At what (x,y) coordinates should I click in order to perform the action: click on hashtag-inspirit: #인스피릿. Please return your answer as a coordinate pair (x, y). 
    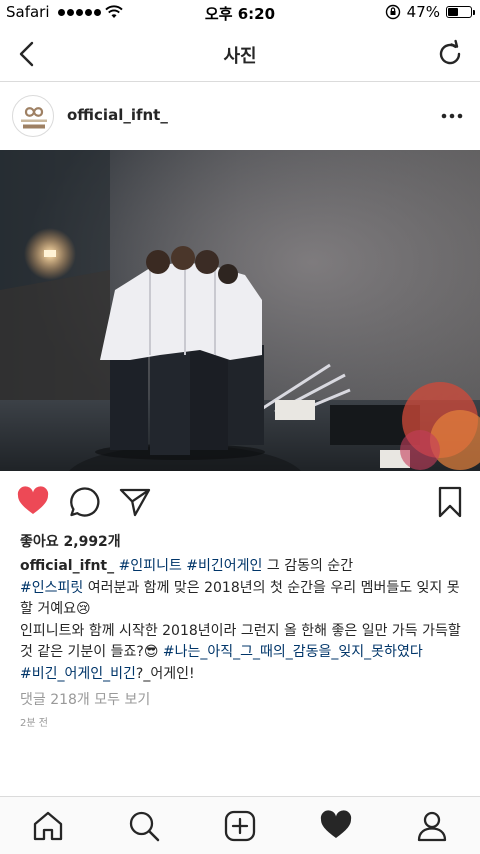
    Looking at the image, I should click on (51, 588).